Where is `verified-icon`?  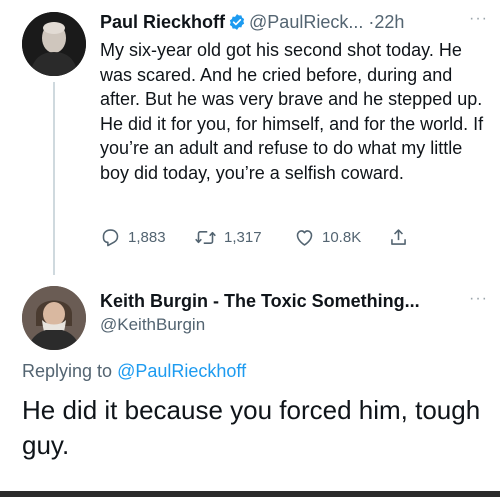
verified-icon is located at coordinates (237, 25).